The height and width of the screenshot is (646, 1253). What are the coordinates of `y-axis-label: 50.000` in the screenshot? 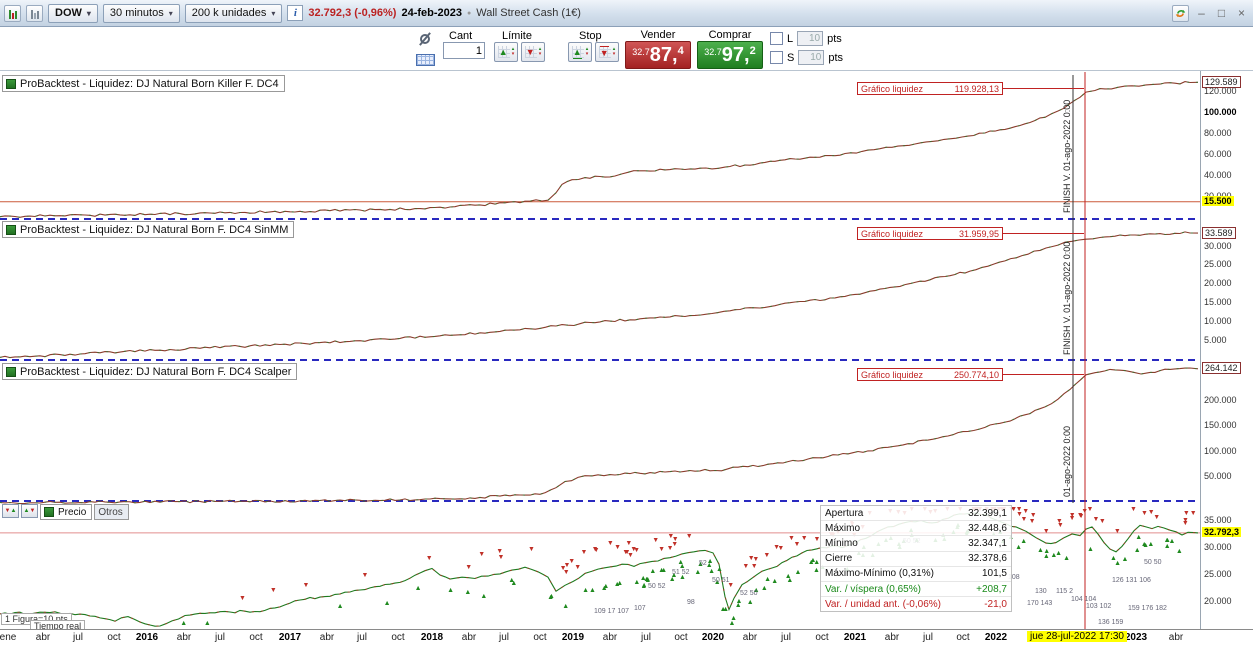 It's located at (1218, 476).